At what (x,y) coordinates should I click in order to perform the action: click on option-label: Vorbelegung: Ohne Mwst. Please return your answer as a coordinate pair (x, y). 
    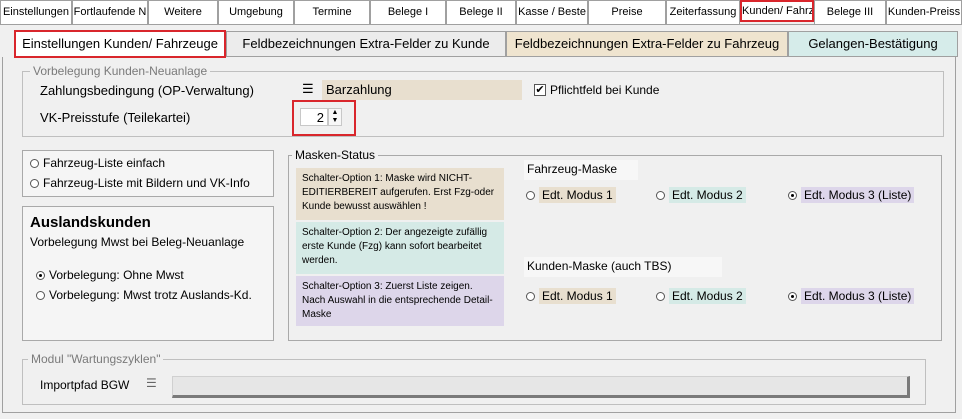
    Looking at the image, I should click on (116, 275).